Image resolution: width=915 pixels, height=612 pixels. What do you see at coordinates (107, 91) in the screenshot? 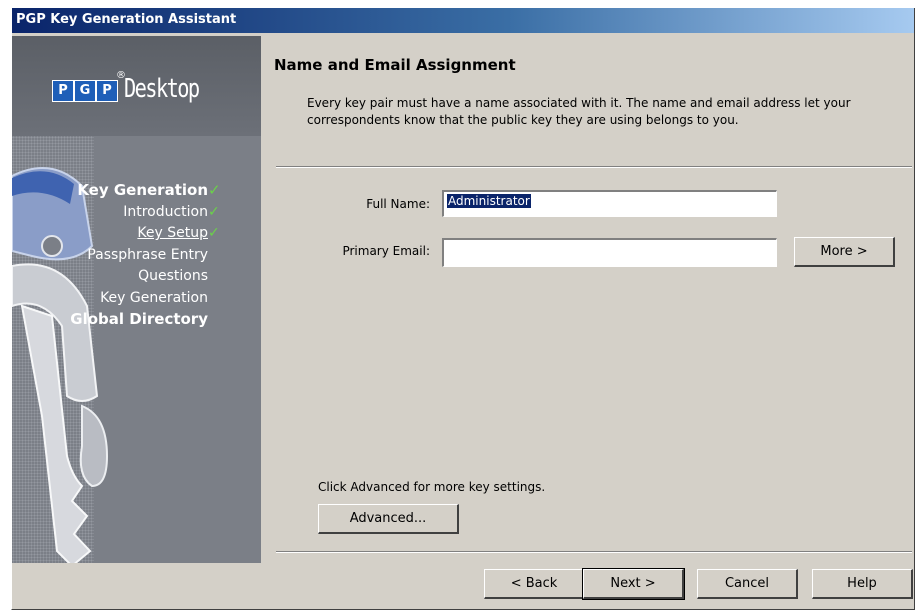
I see `logo-letter-p2: P` at bounding box center [107, 91].